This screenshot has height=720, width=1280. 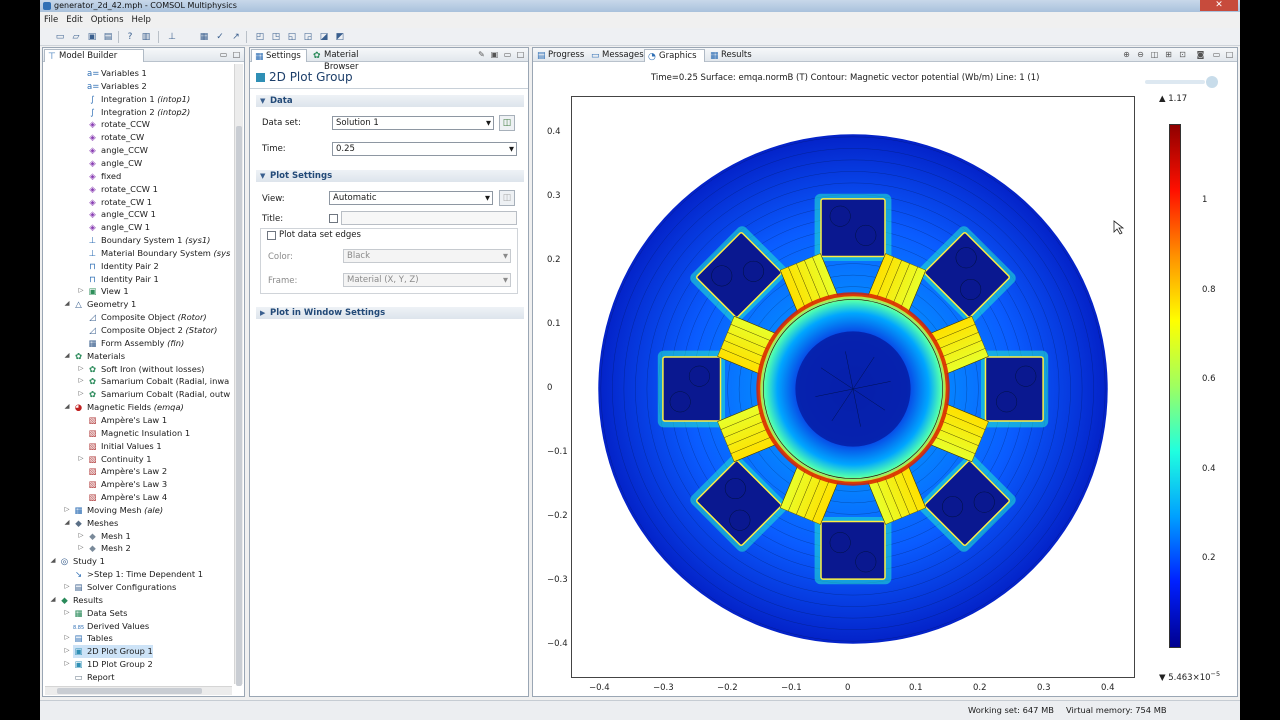 I want to click on tree-item: ▧ Continuity 1, so click(x=119, y=459).